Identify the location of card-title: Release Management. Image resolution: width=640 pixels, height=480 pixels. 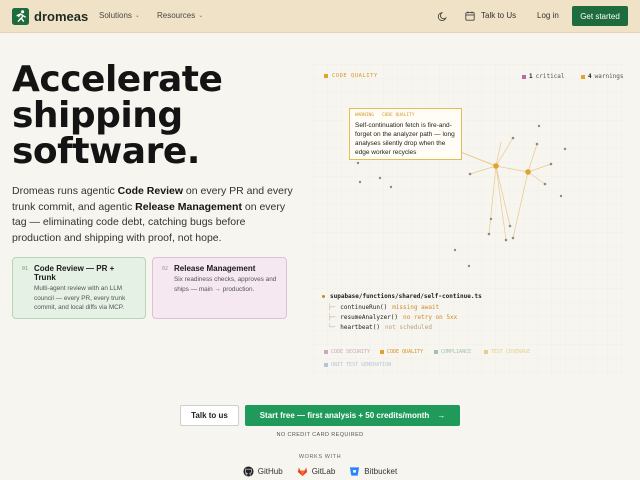
(215, 268).